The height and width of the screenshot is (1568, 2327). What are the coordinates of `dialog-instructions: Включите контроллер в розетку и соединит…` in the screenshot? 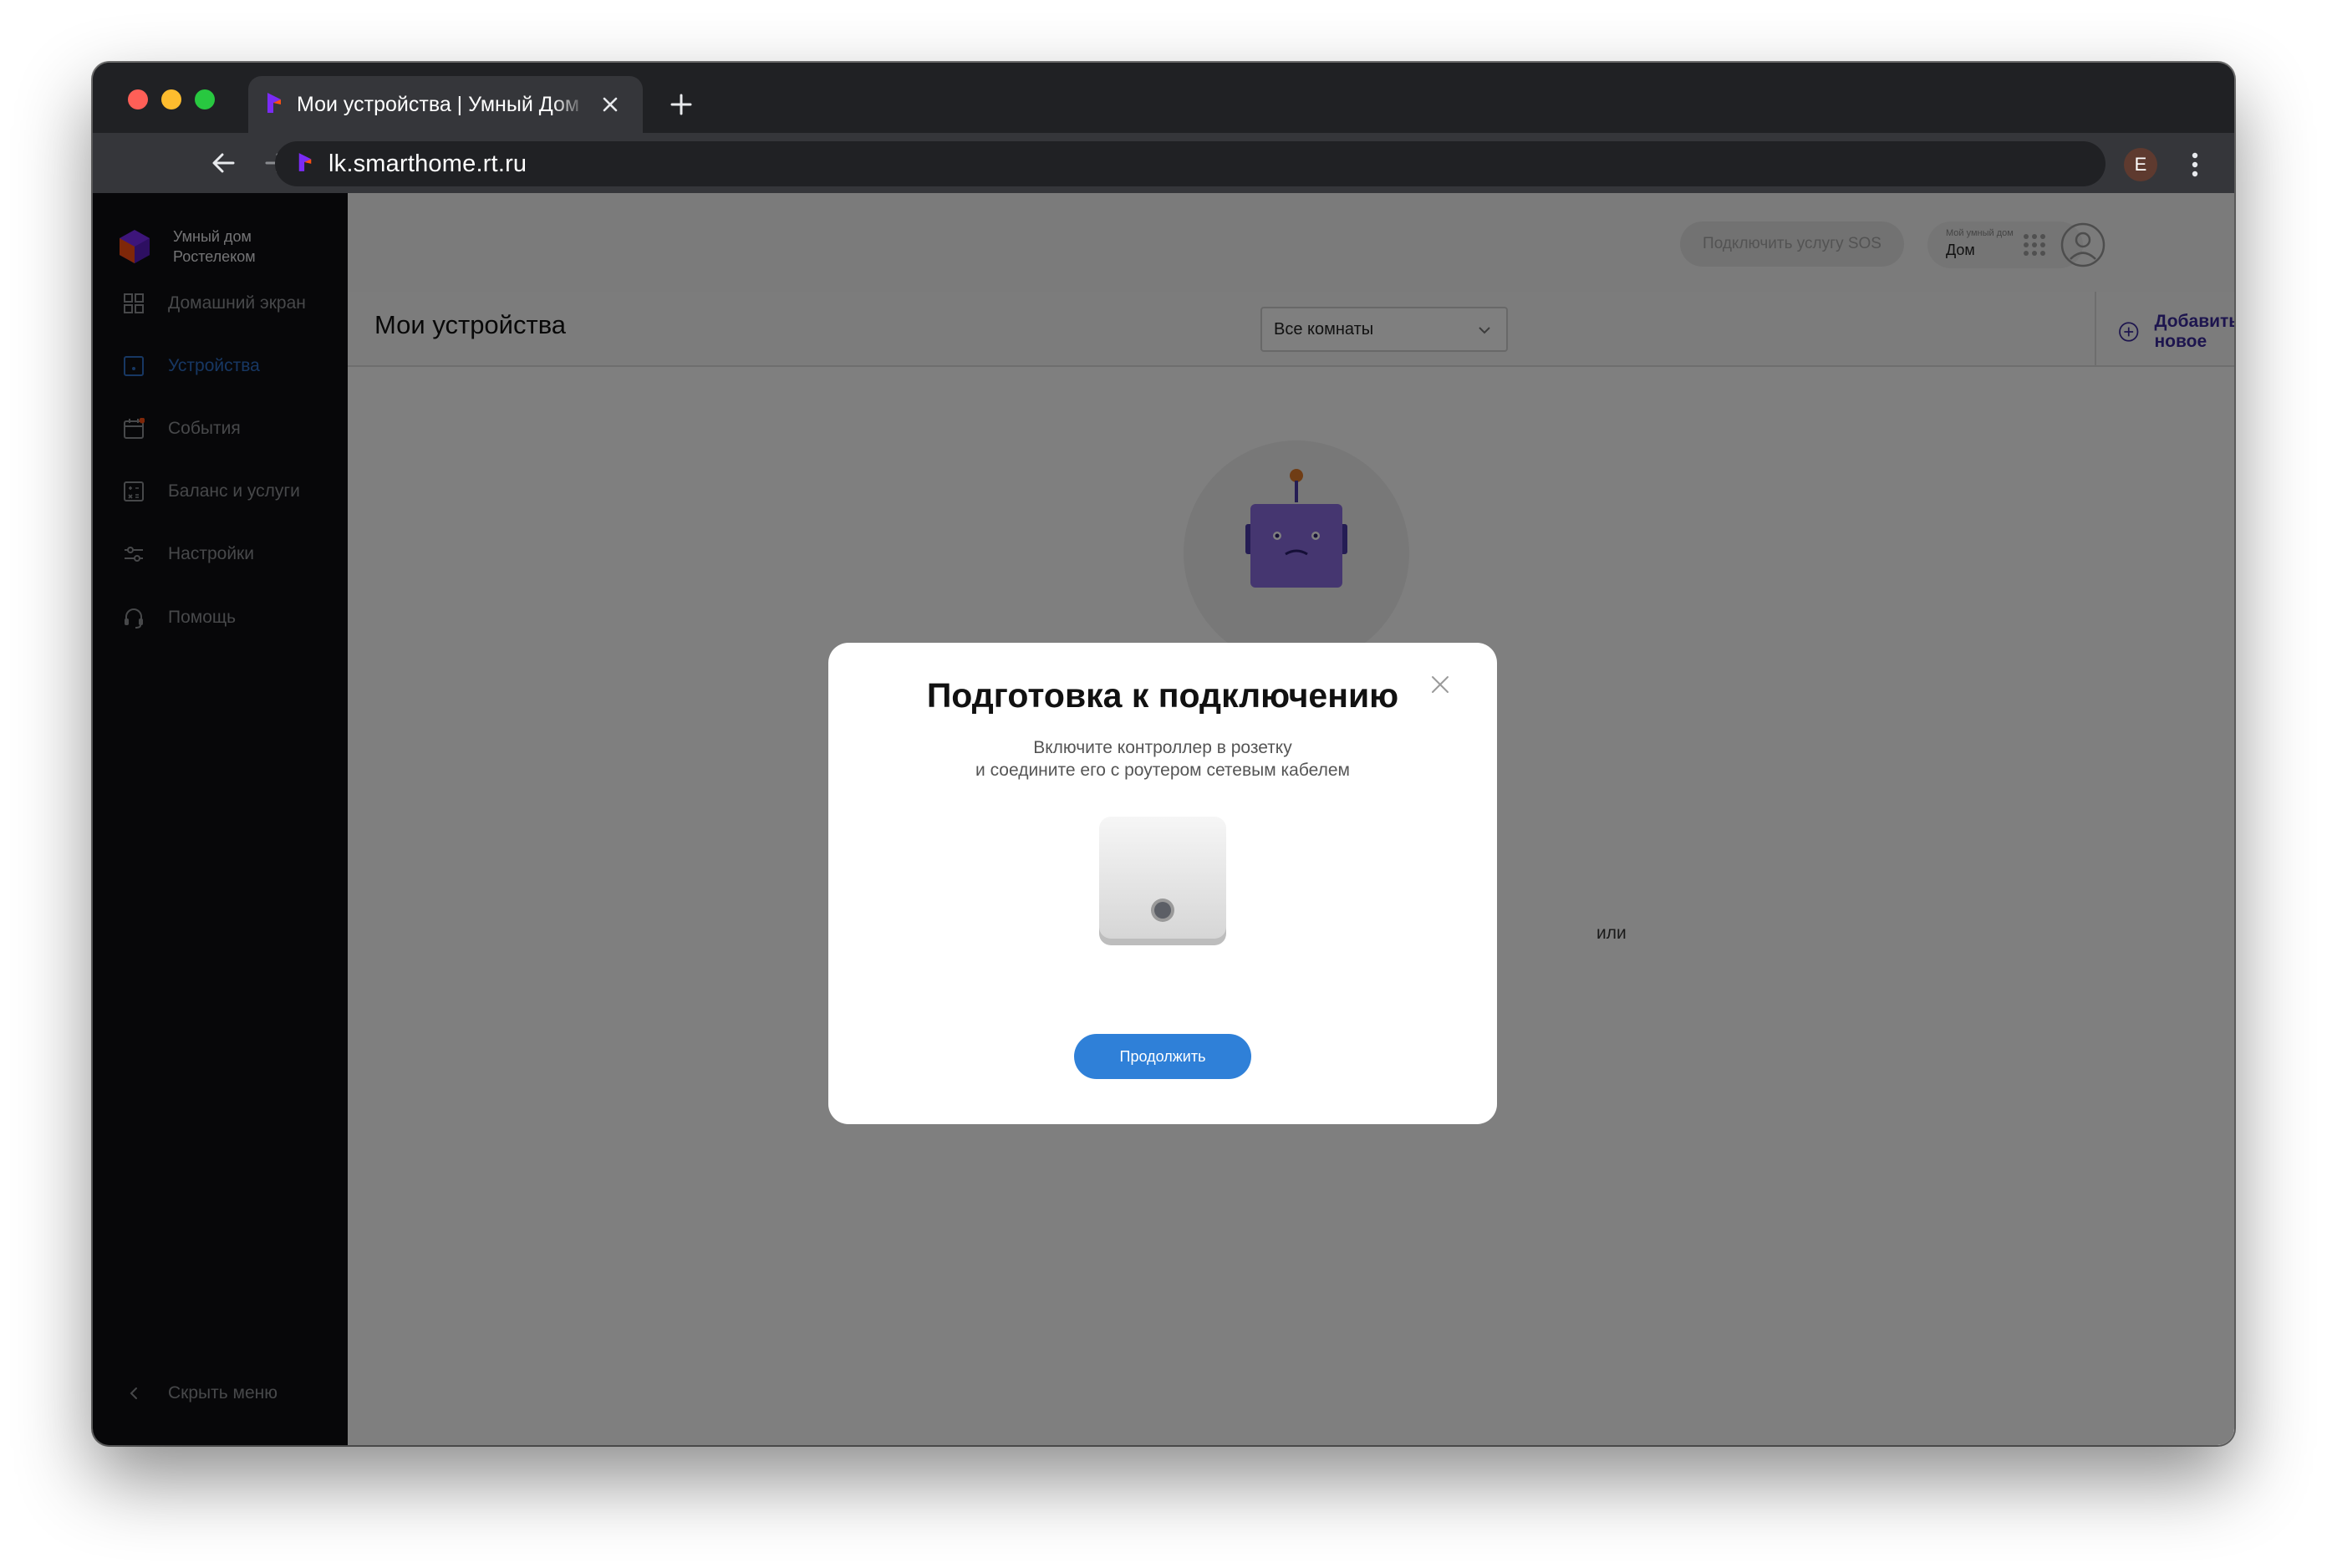 It's located at (1162, 758).